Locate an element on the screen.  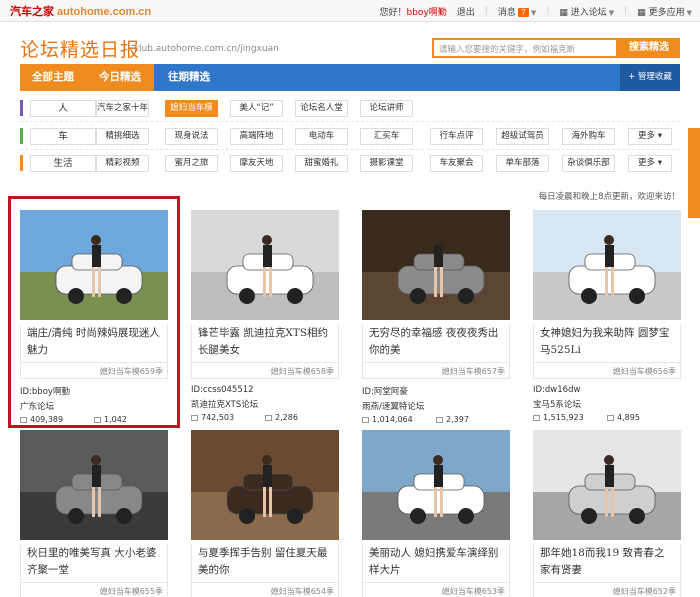
plus-icon: + is located at coordinates (632, 77).